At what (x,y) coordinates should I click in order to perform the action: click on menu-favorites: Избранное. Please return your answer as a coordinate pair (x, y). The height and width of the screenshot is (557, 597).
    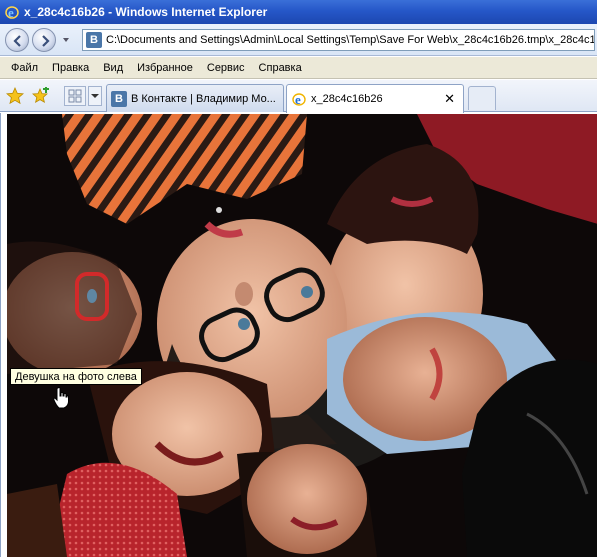
    Looking at the image, I should click on (165, 68).